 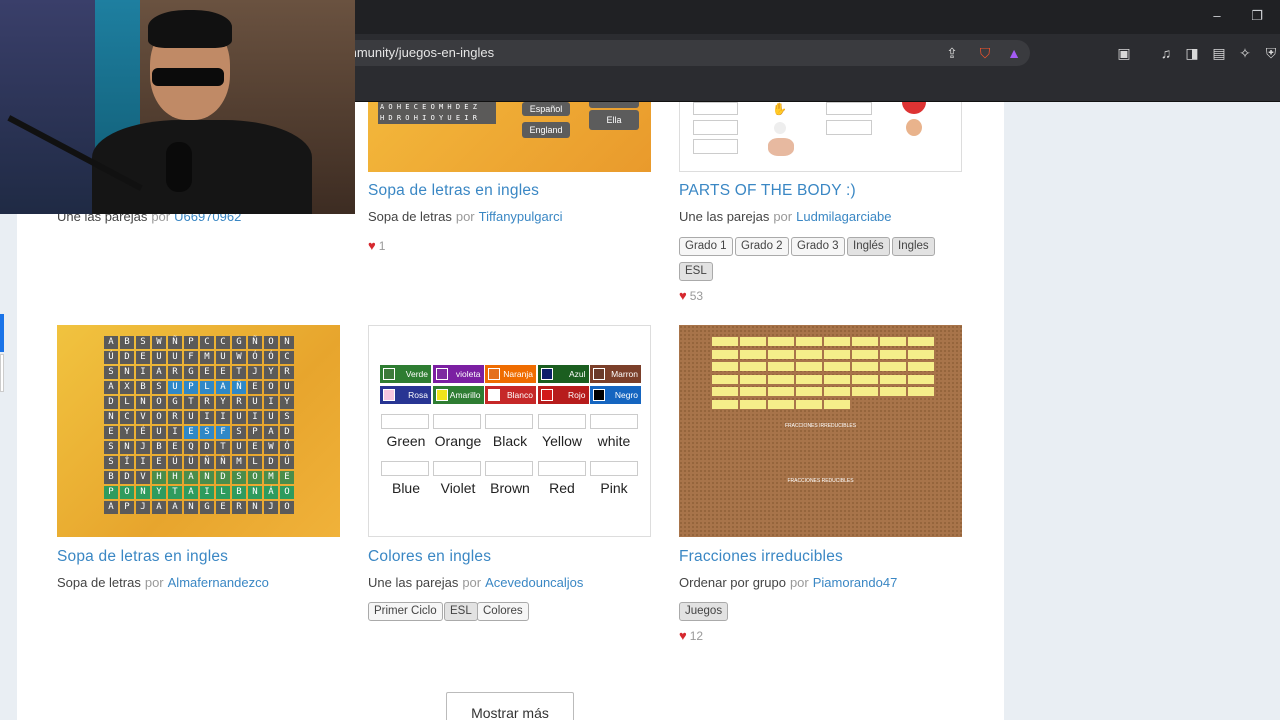 I want to click on color-swatch: Rosa, so click(x=405, y=395).